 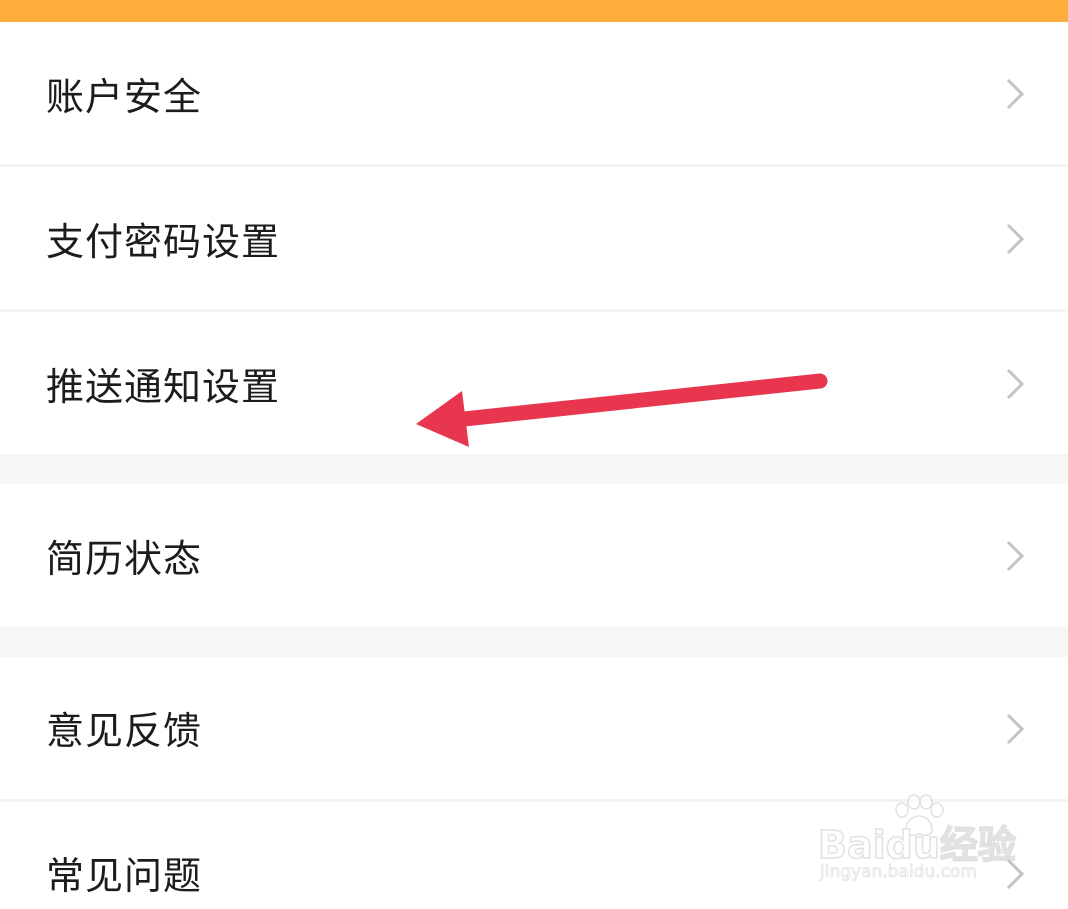 What do you see at coordinates (124, 559) in the screenshot?
I see `menu-item-label: 简历状态` at bounding box center [124, 559].